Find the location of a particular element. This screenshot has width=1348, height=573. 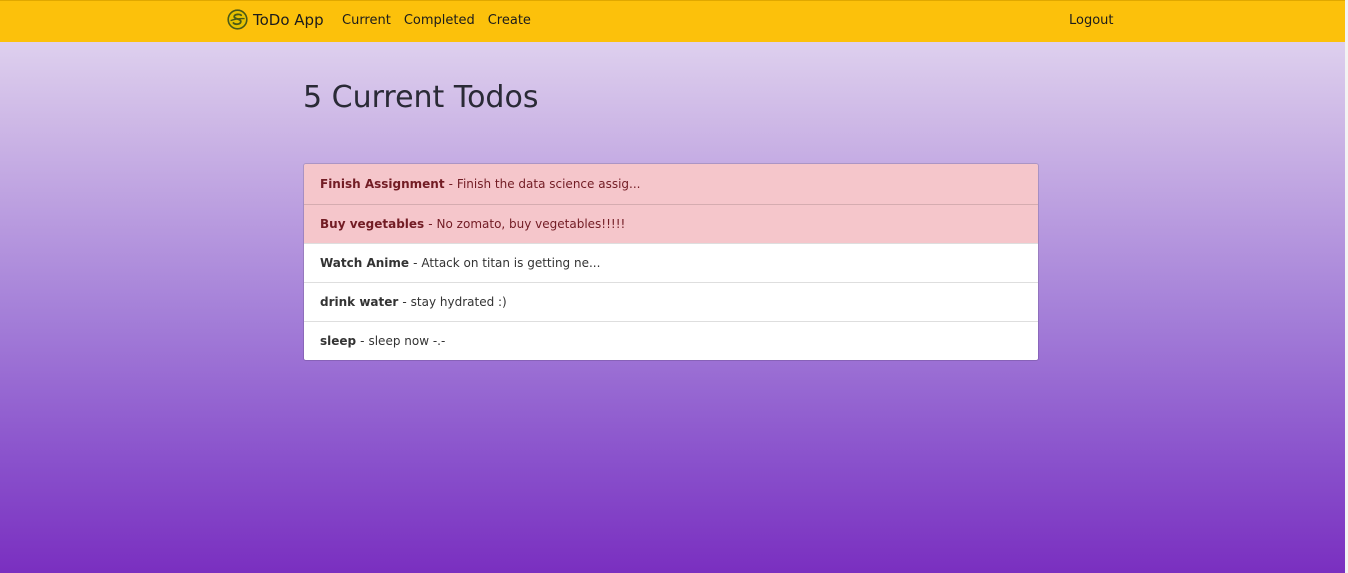

todo-item: drink water - stay hydrated :) is located at coordinates (671, 301).